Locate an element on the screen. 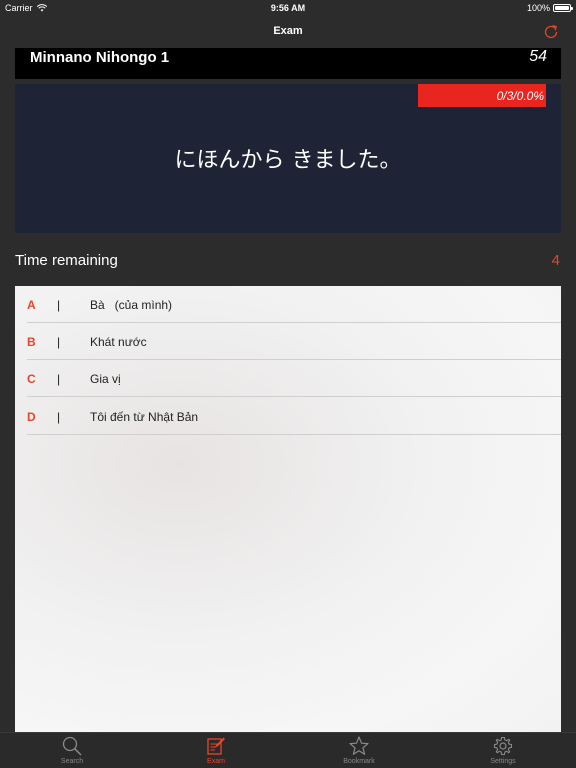  tab-exam: Exam is located at coordinates (216, 750).